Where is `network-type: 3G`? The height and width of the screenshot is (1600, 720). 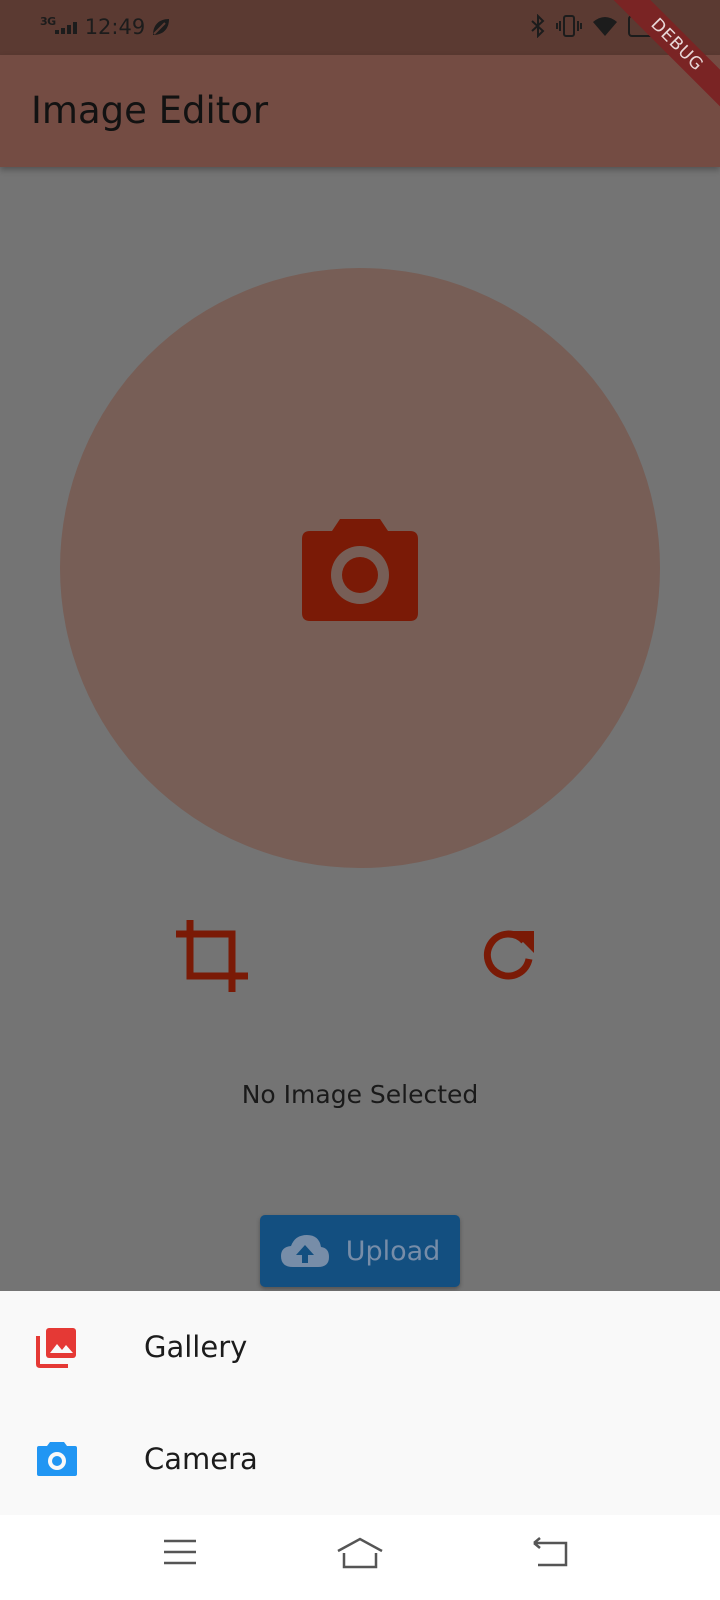 network-type: 3G is located at coordinates (48, 21).